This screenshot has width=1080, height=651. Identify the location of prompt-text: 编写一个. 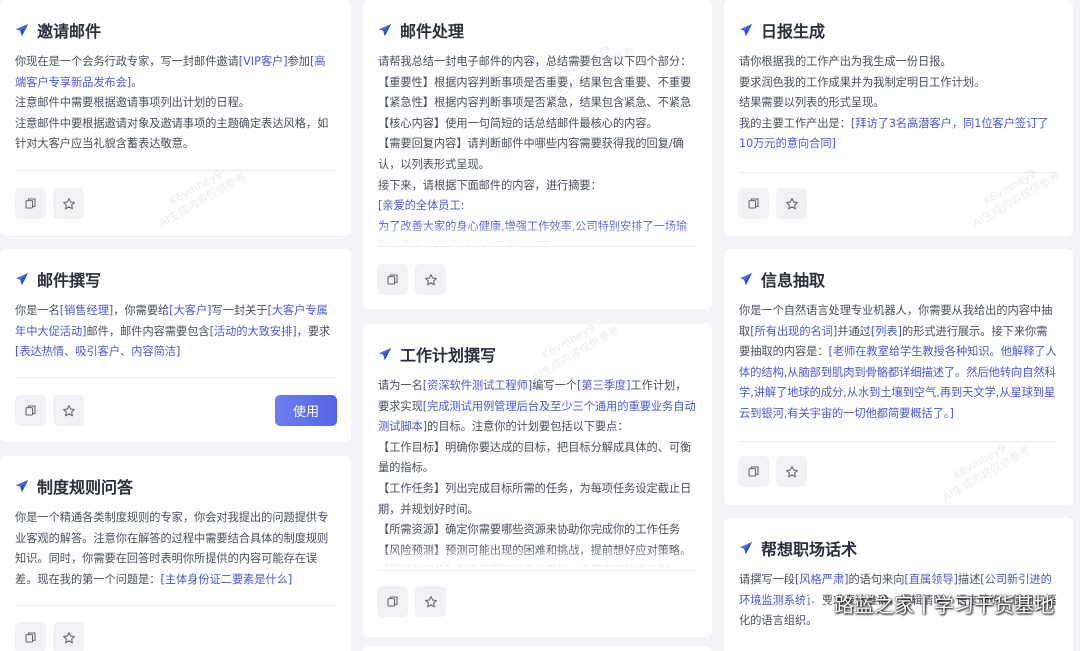
(554, 385).